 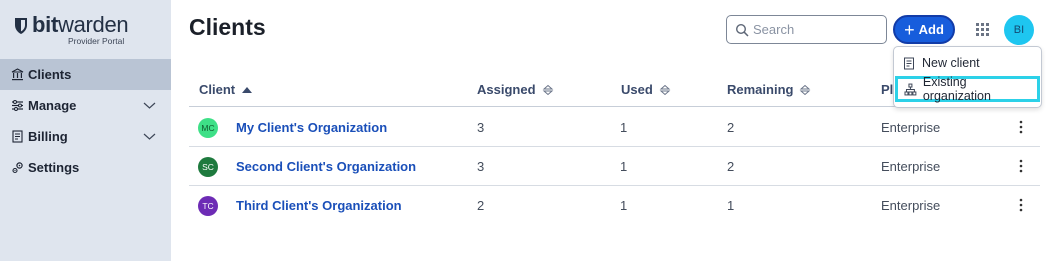 What do you see at coordinates (85, 136) in the screenshot?
I see `sidebar-item-billing: Billing` at bounding box center [85, 136].